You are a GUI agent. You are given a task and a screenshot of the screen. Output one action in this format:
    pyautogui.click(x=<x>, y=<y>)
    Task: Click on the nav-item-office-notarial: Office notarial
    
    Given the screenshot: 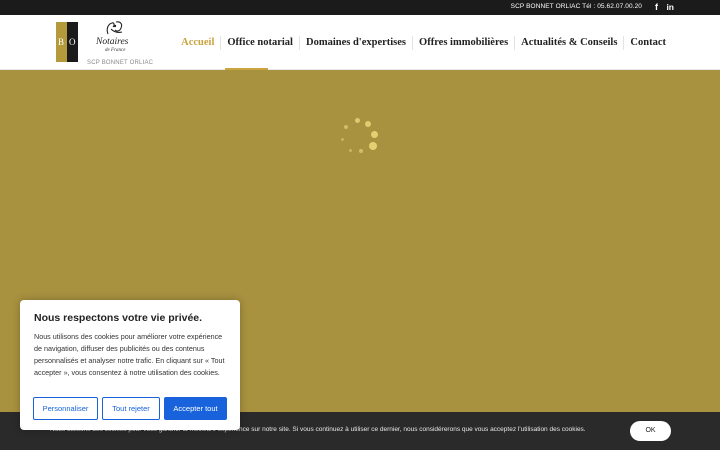 What is the action you would take?
    pyautogui.click(x=259, y=42)
    